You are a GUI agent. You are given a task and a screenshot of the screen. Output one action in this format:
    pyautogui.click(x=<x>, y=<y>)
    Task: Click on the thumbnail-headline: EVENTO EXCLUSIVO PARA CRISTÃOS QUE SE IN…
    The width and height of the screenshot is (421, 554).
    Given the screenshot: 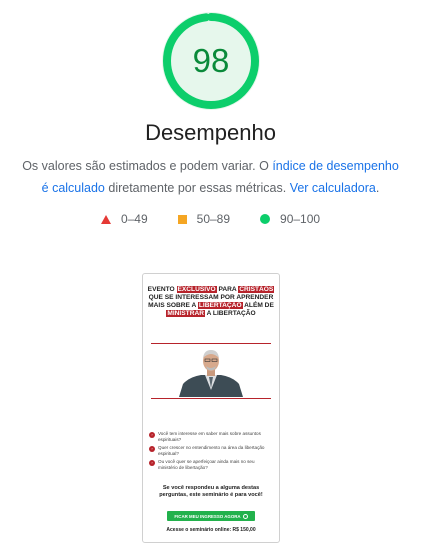 What is the action you would take?
    pyautogui.click(x=211, y=302)
    